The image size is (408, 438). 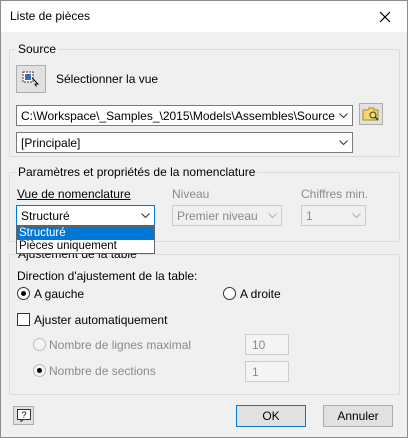 I want to click on view-dropdown: Structuré, so click(x=85, y=215).